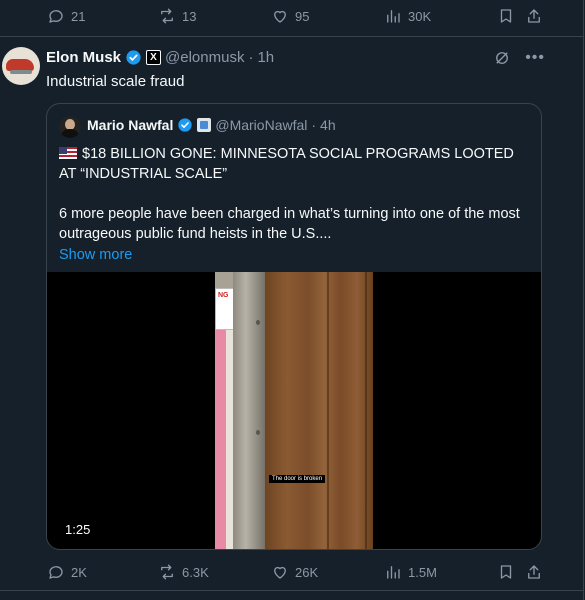  I want to click on reply-button: 21, so click(66, 16).